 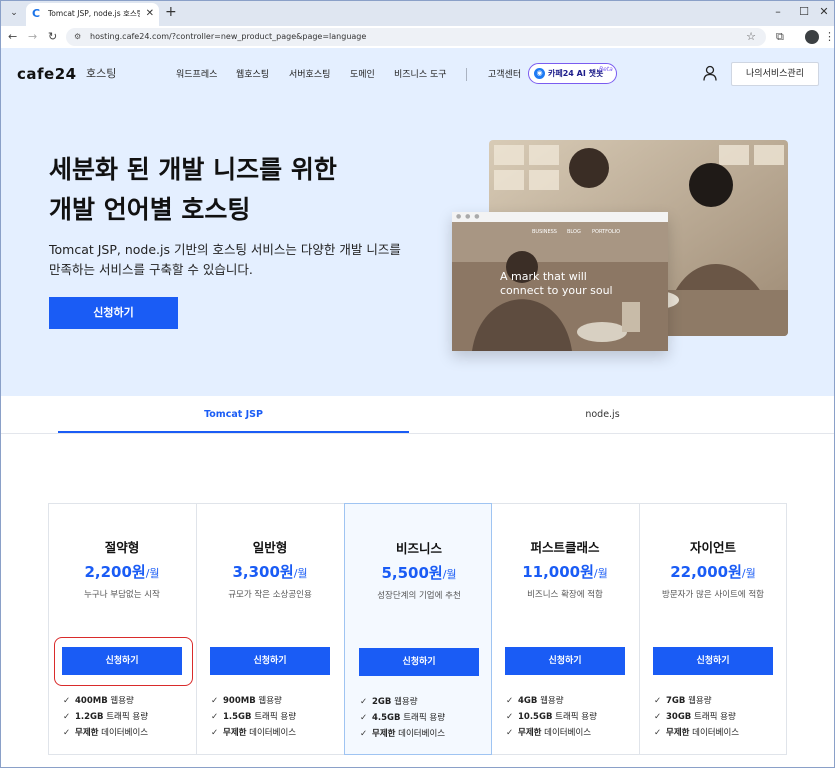 I want to click on mockup-headline: A mark that will connect to your soul, so click(x=556, y=284).